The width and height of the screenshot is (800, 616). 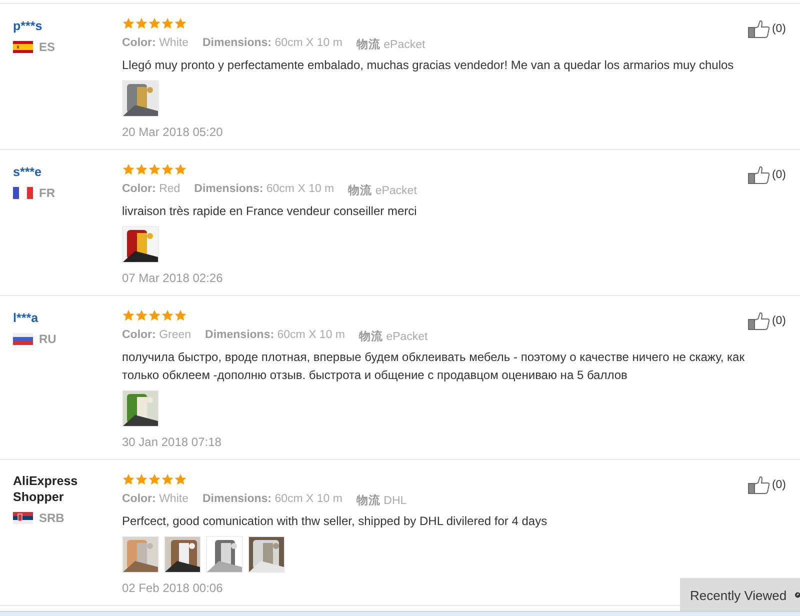 What do you see at coordinates (740, 595) in the screenshot?
I see `recently-viewed-tab: Recently Viewed` at bounding box center [740, 595].